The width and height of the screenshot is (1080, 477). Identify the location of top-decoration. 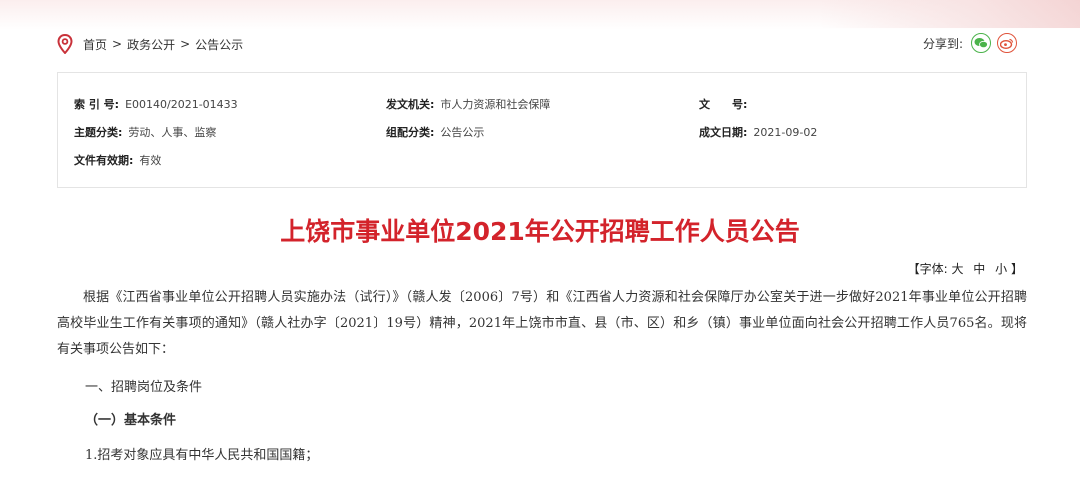
(540, 15).